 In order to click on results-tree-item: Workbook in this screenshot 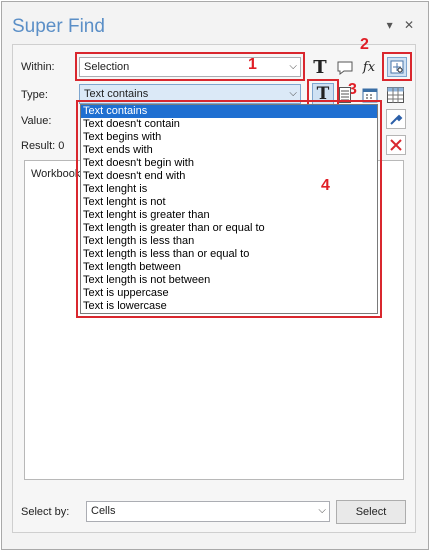, I will do `click(55, 174)`.